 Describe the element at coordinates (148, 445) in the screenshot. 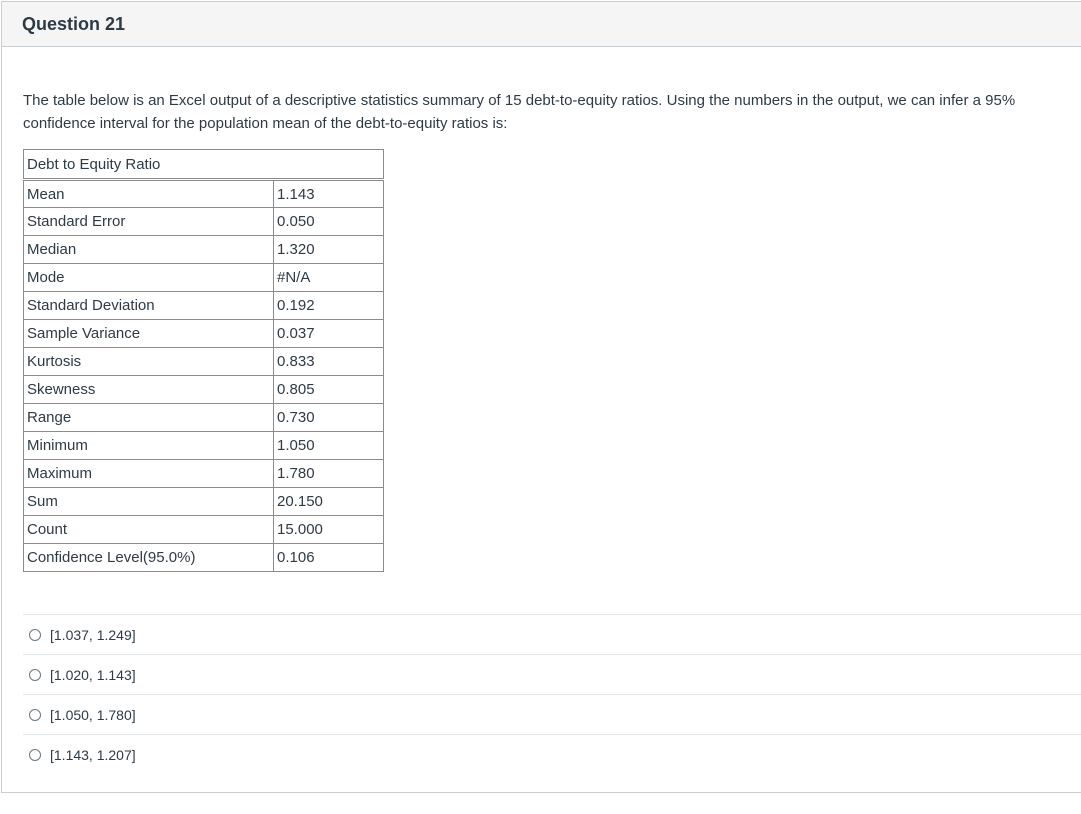

I see `row-label: Minimum` at that location.